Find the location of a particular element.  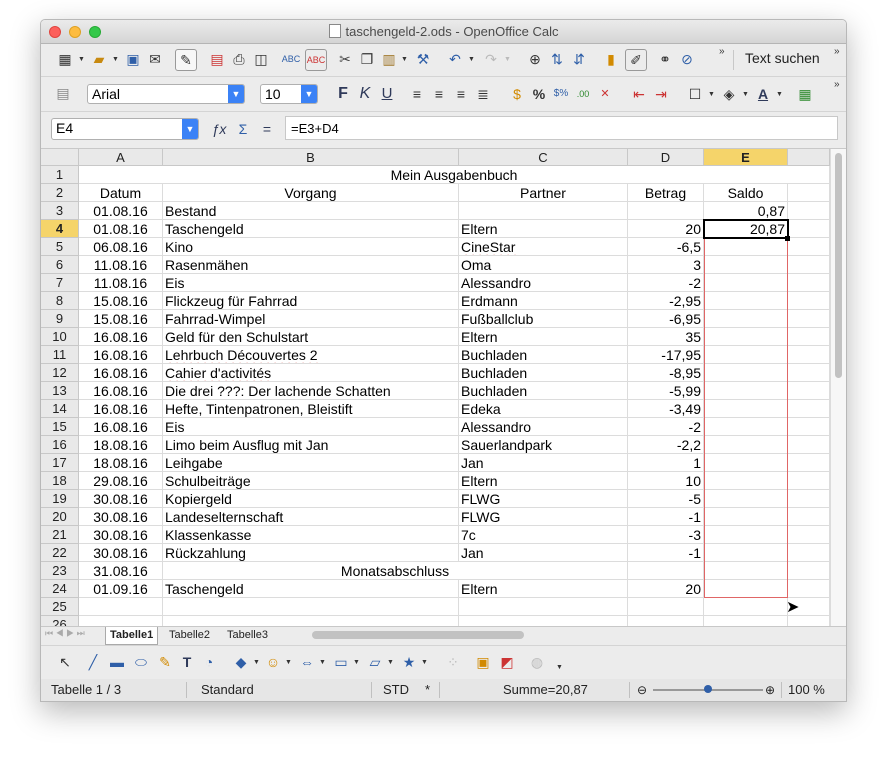

cell-d: 3 is located at coordinates (666, 265).